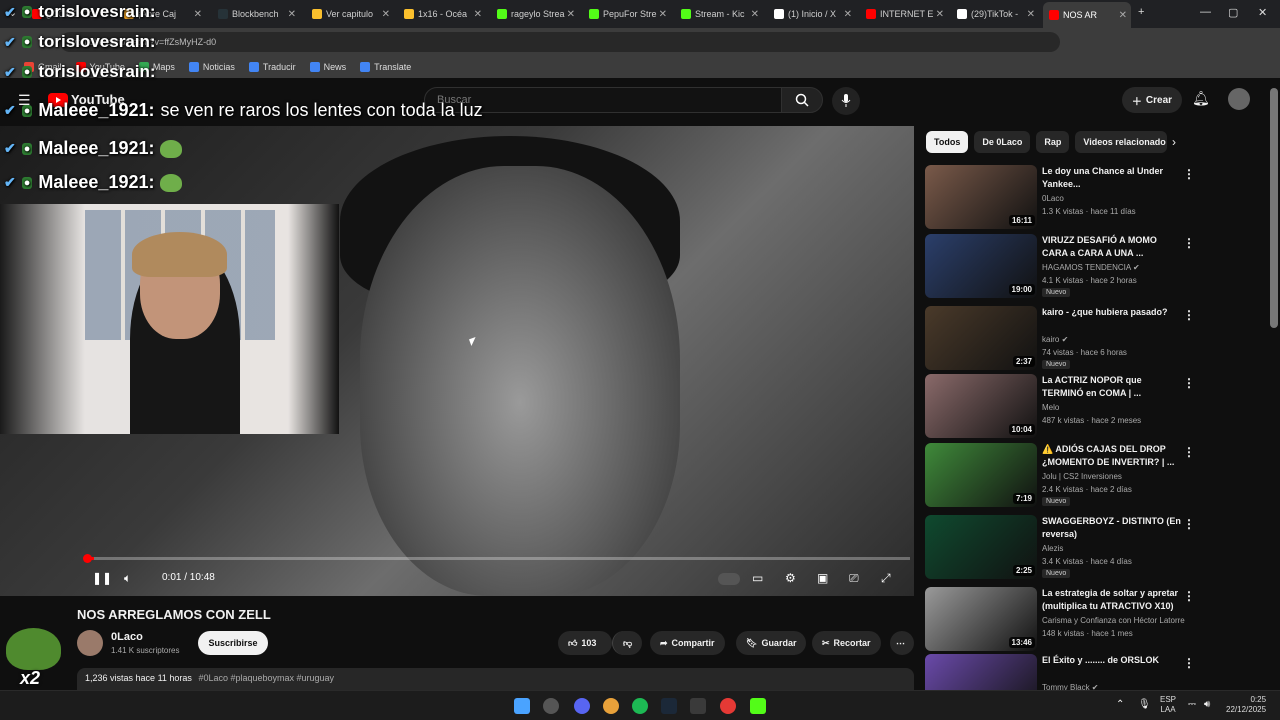  What do you see at coordinates (90, 643) in the screenshot?
I see `channel-avatar` at bounding box center [90, 643].